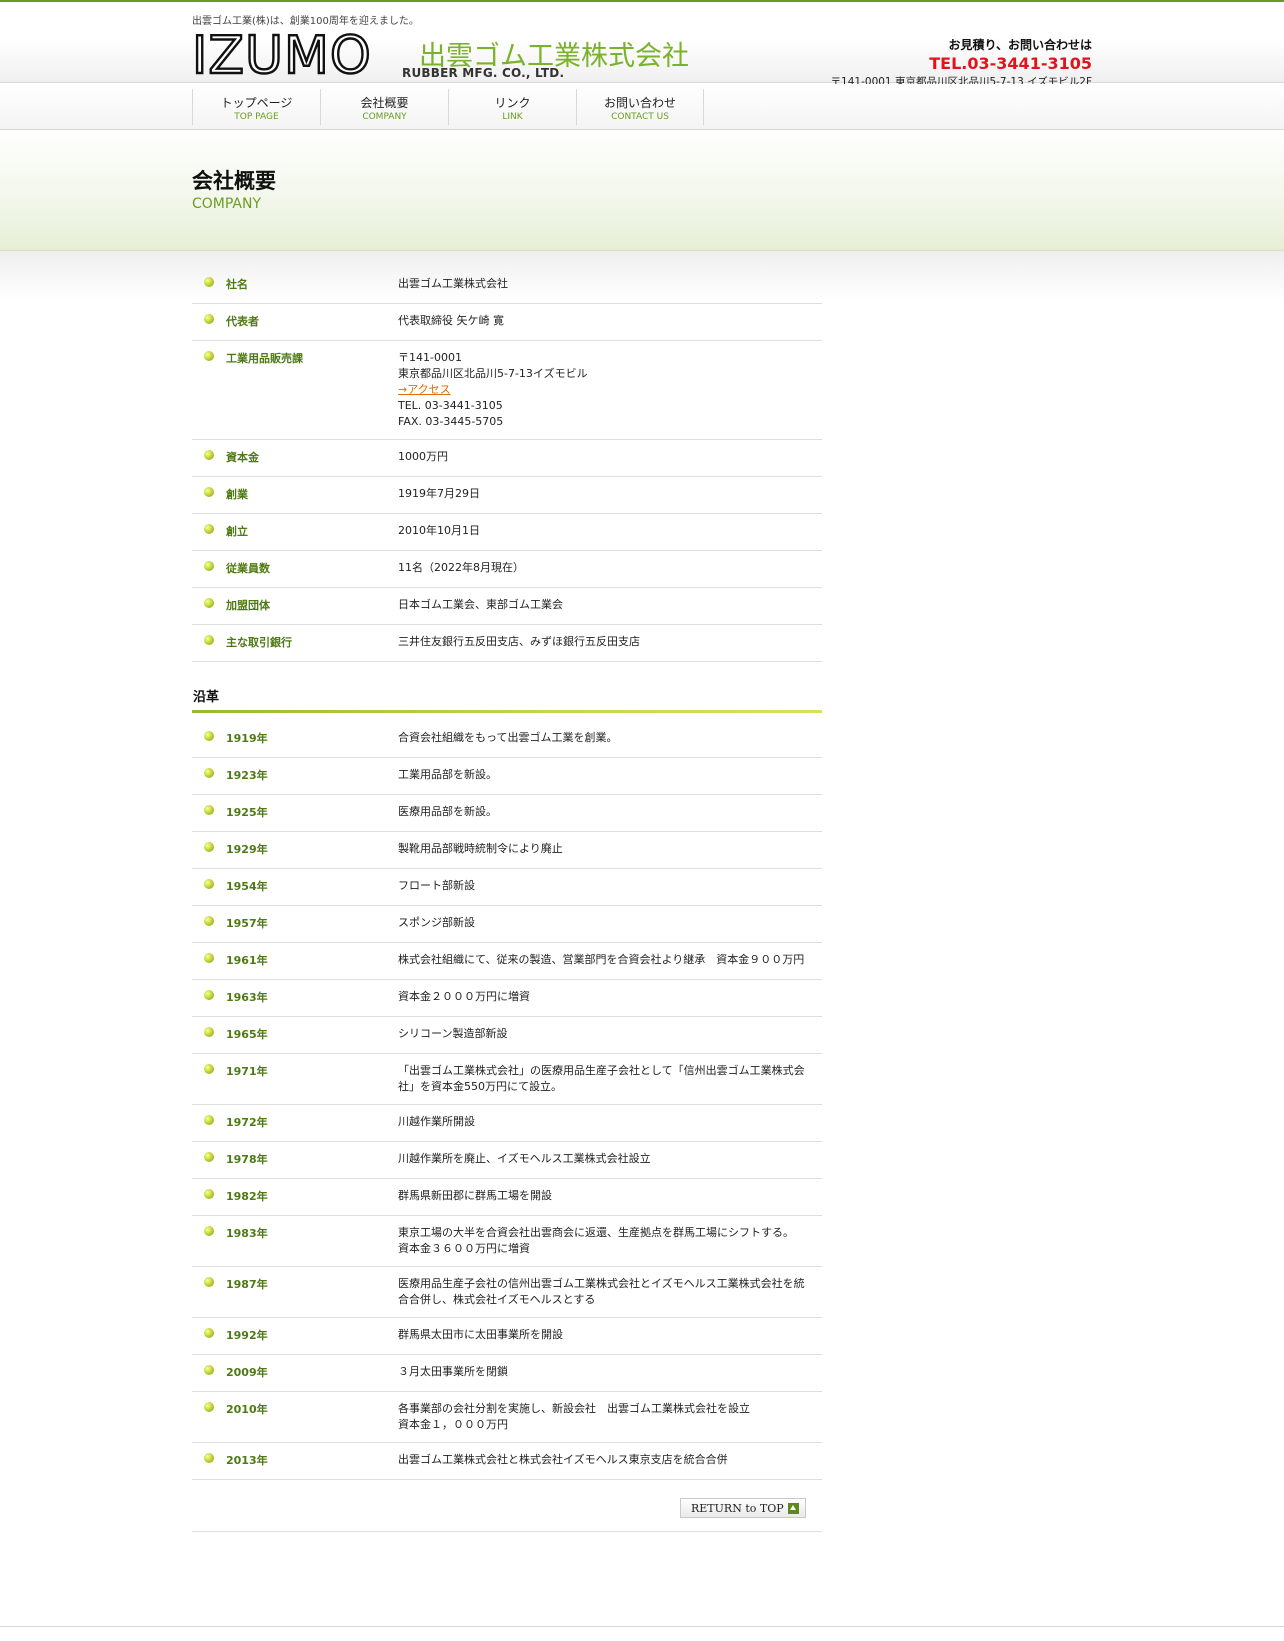 This screenshot has width=1284, height=1641. What do you see at coordinates (507, 776) in the screenshot?
I see `history-row: 1923年 工業用品部を新設。` at bounding box center [507, 776].